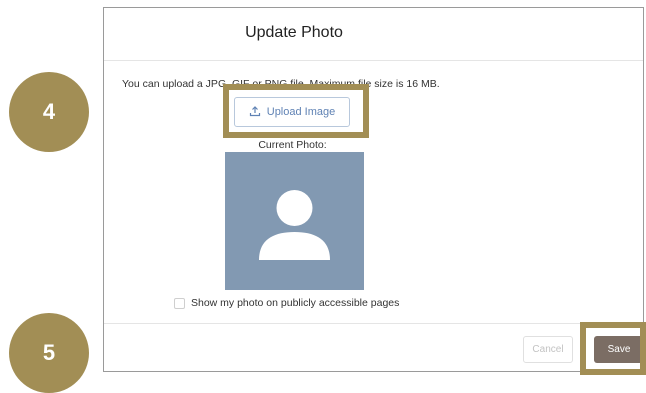 The image size is (646, 393). I want to click on avatar, so click(294, 221).